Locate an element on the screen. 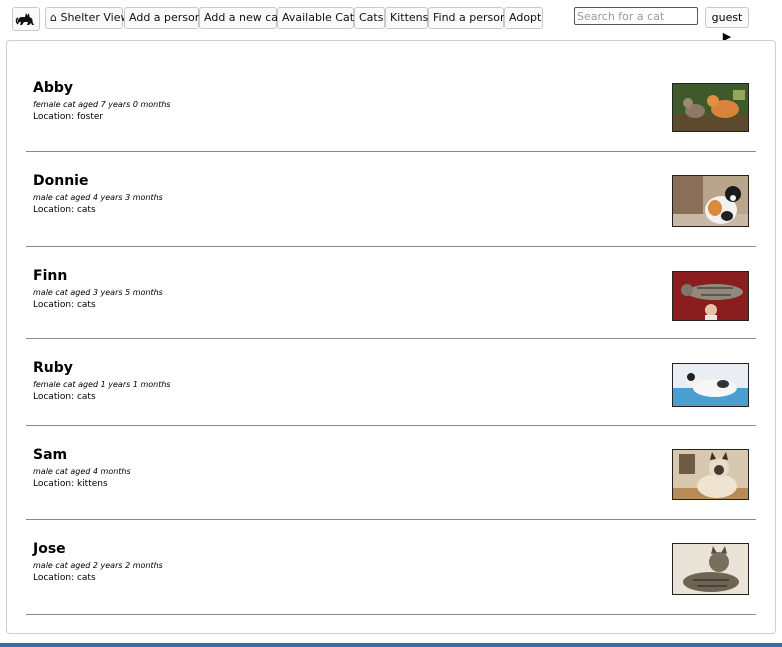 Image resolution: width=782 pixels, height=647 pixels. add-person-button: Add a person is located at coordinates (163, 18).